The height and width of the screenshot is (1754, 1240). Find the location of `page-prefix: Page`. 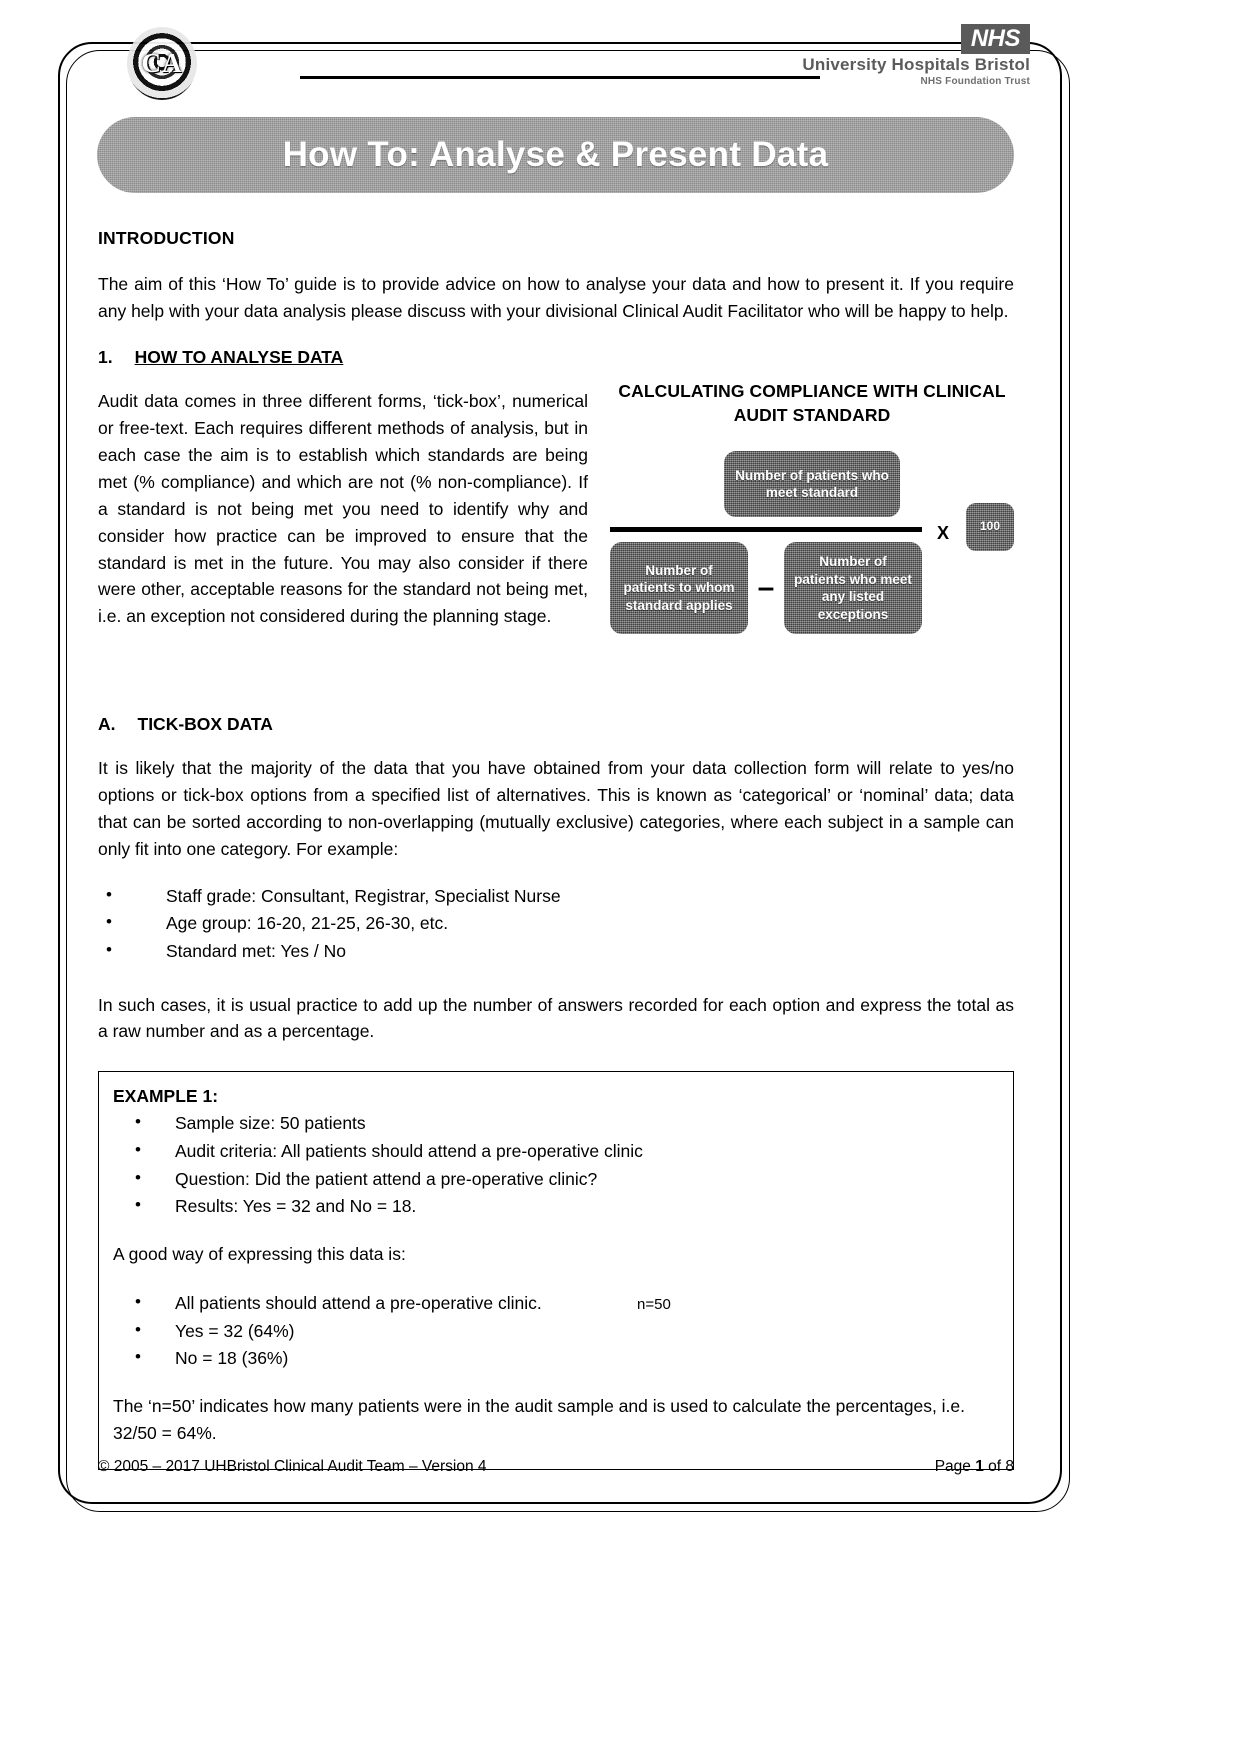

page-prefix: Page is located at coordinates (955, 1466).